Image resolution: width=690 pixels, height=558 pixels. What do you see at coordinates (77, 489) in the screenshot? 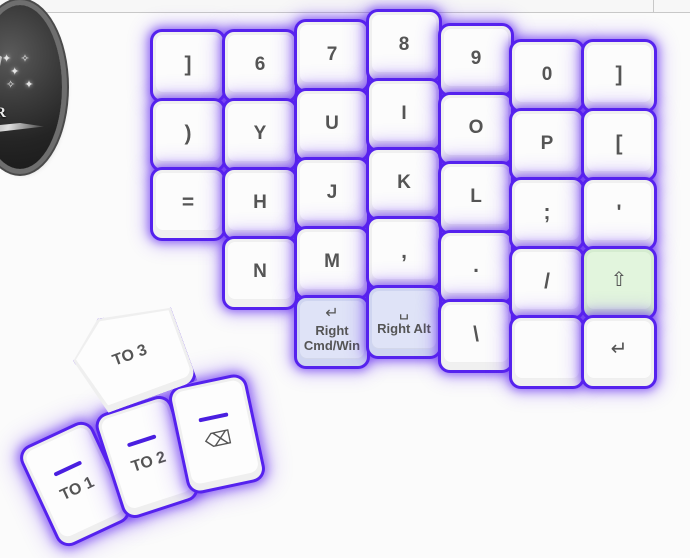
I see `thumb-key-legend: TO 1` at bounding box center [77, 489].